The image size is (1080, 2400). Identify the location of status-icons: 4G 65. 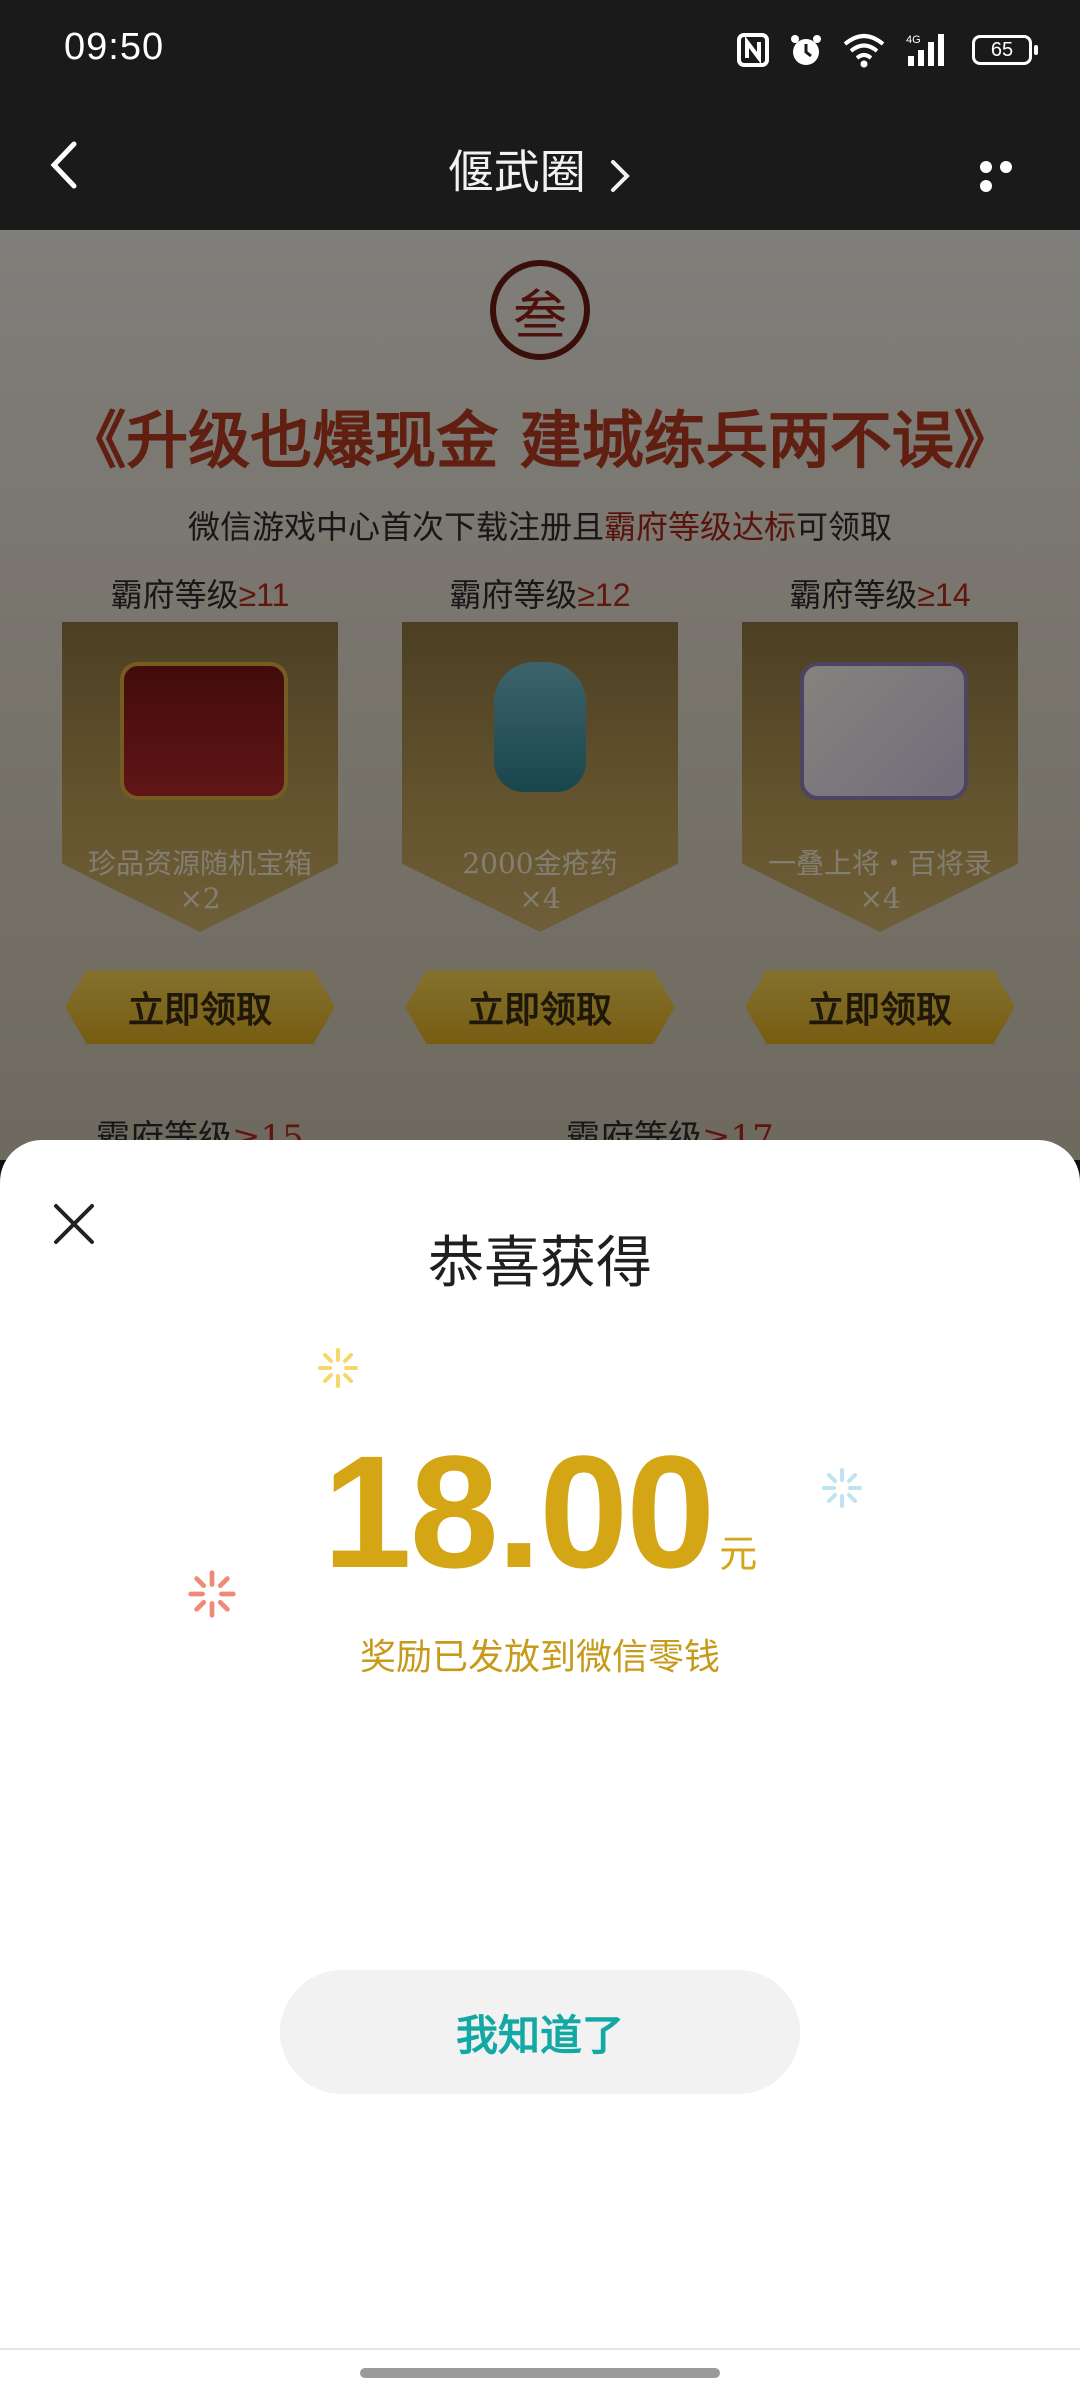
(887, 50).